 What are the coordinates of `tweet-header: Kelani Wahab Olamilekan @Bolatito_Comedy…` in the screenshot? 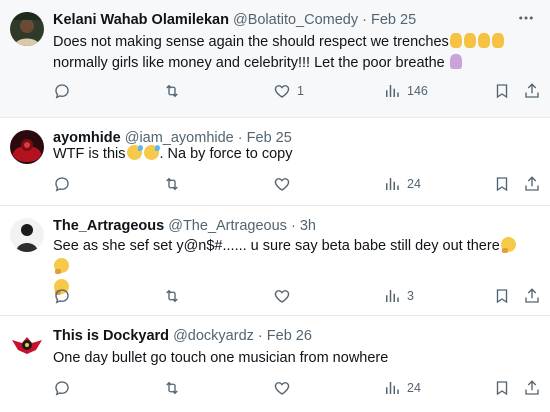 It's located at (234, 20).